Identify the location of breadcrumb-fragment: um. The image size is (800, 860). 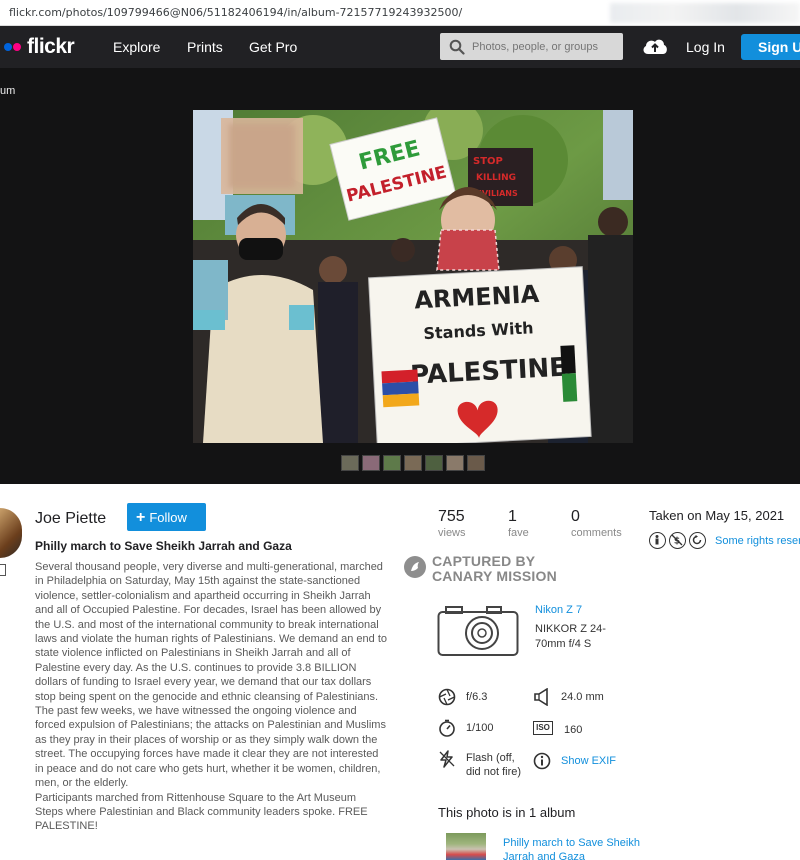
(7, 91).